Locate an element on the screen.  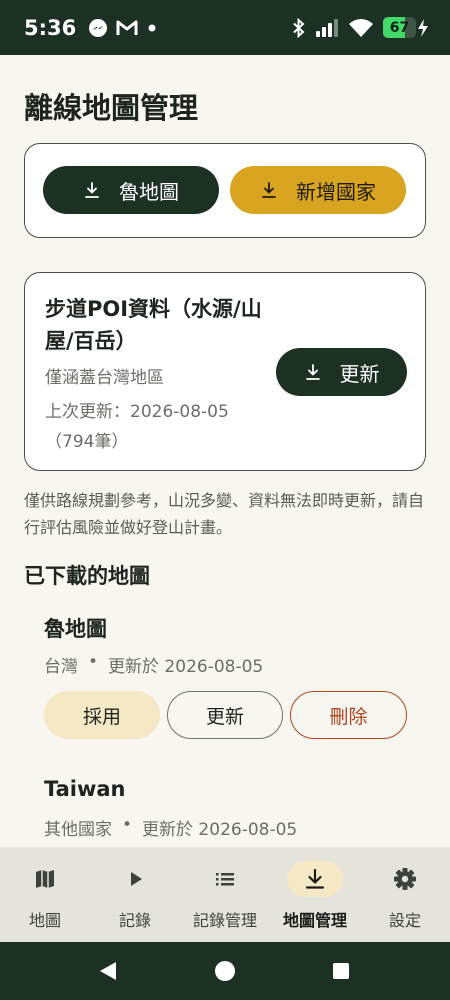
nav-label: 地圖 is located at coordinates (44, 920).